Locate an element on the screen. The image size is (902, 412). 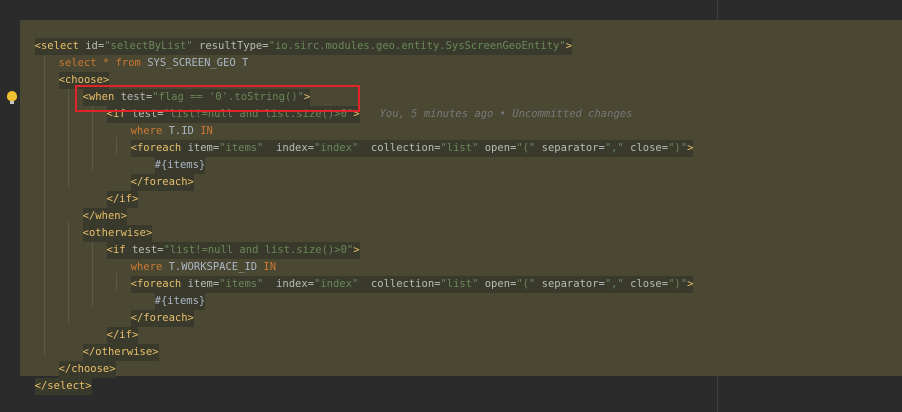
code-line: where T.WORKSPACE_ID IN is located at coordinates (197, 257).